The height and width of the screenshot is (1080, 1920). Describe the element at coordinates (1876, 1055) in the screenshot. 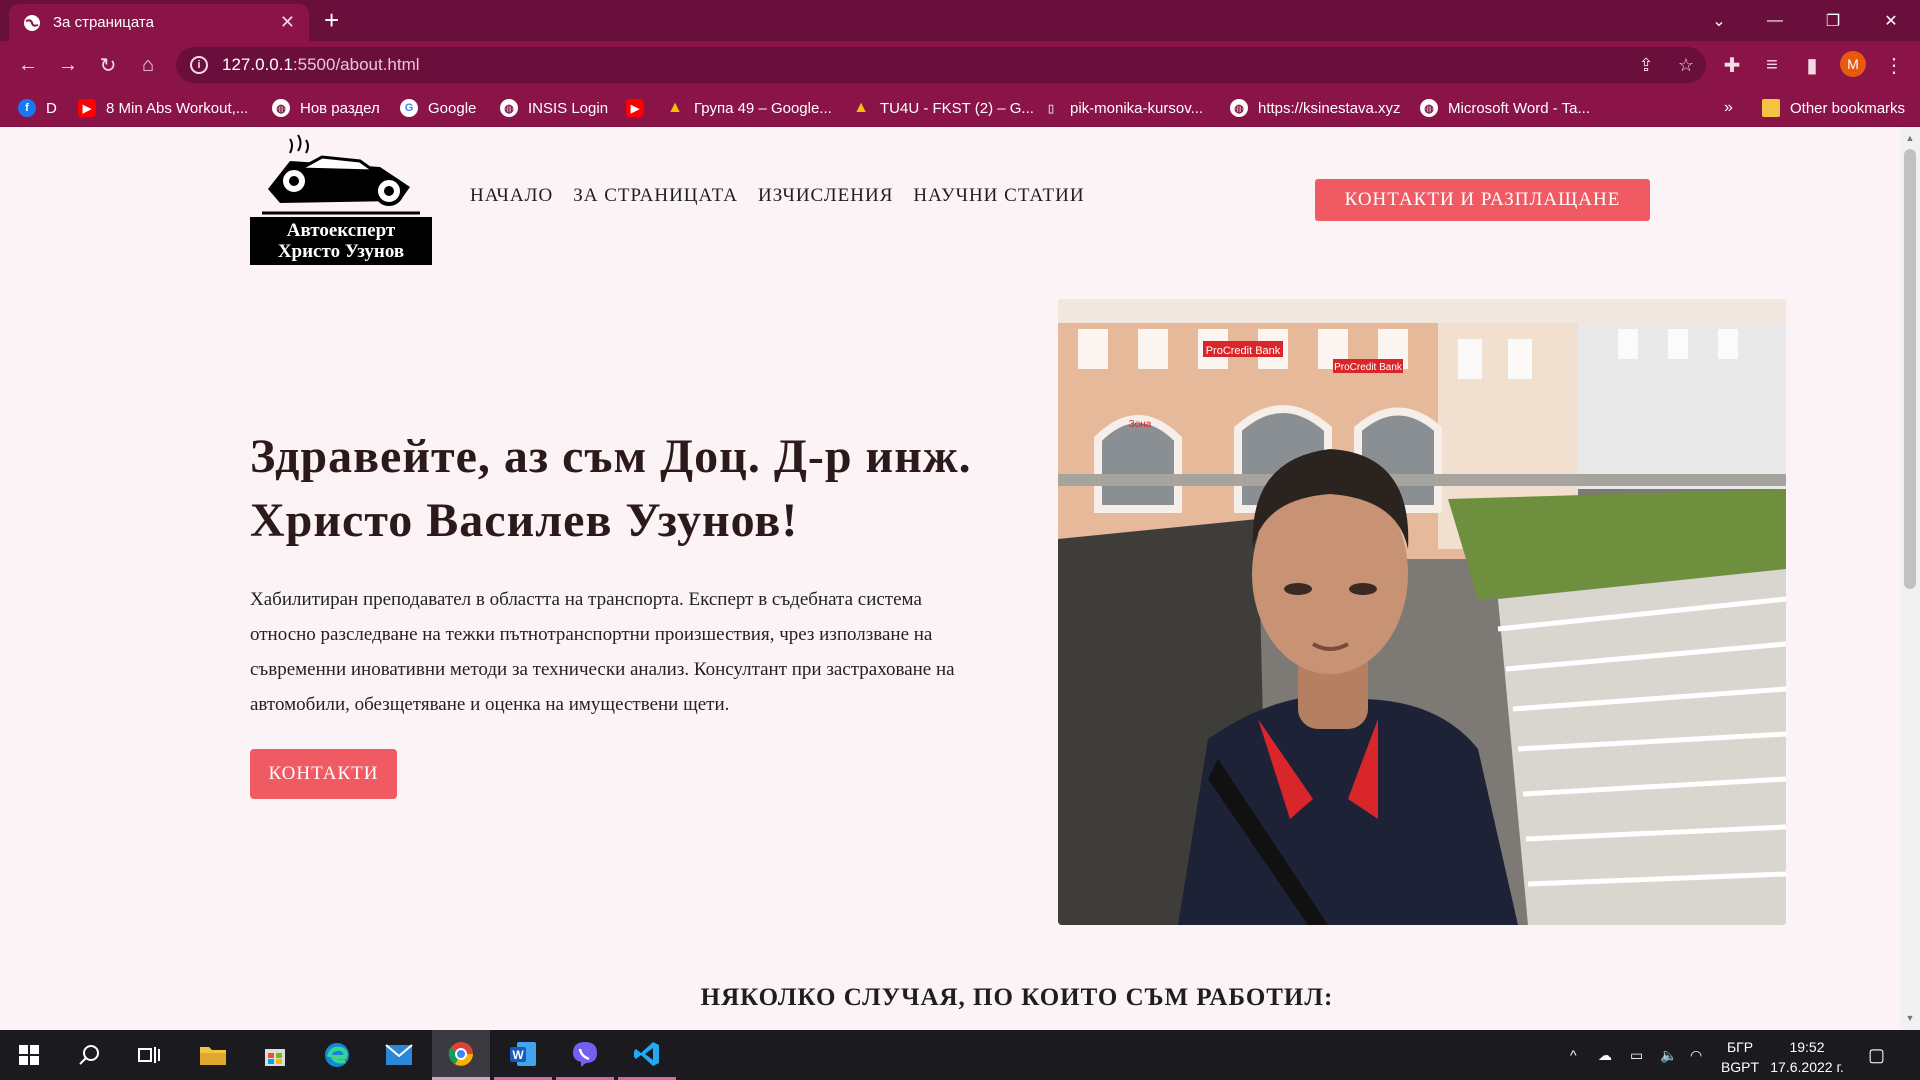

I see `notification-icon: ▢` at that location.